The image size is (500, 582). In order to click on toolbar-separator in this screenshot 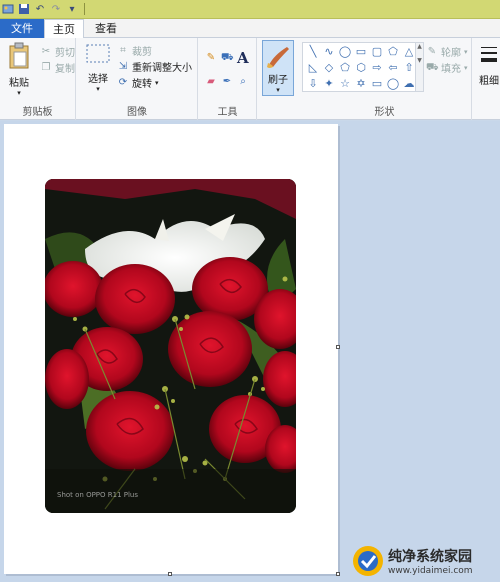, I will do `click(84, 9)`.